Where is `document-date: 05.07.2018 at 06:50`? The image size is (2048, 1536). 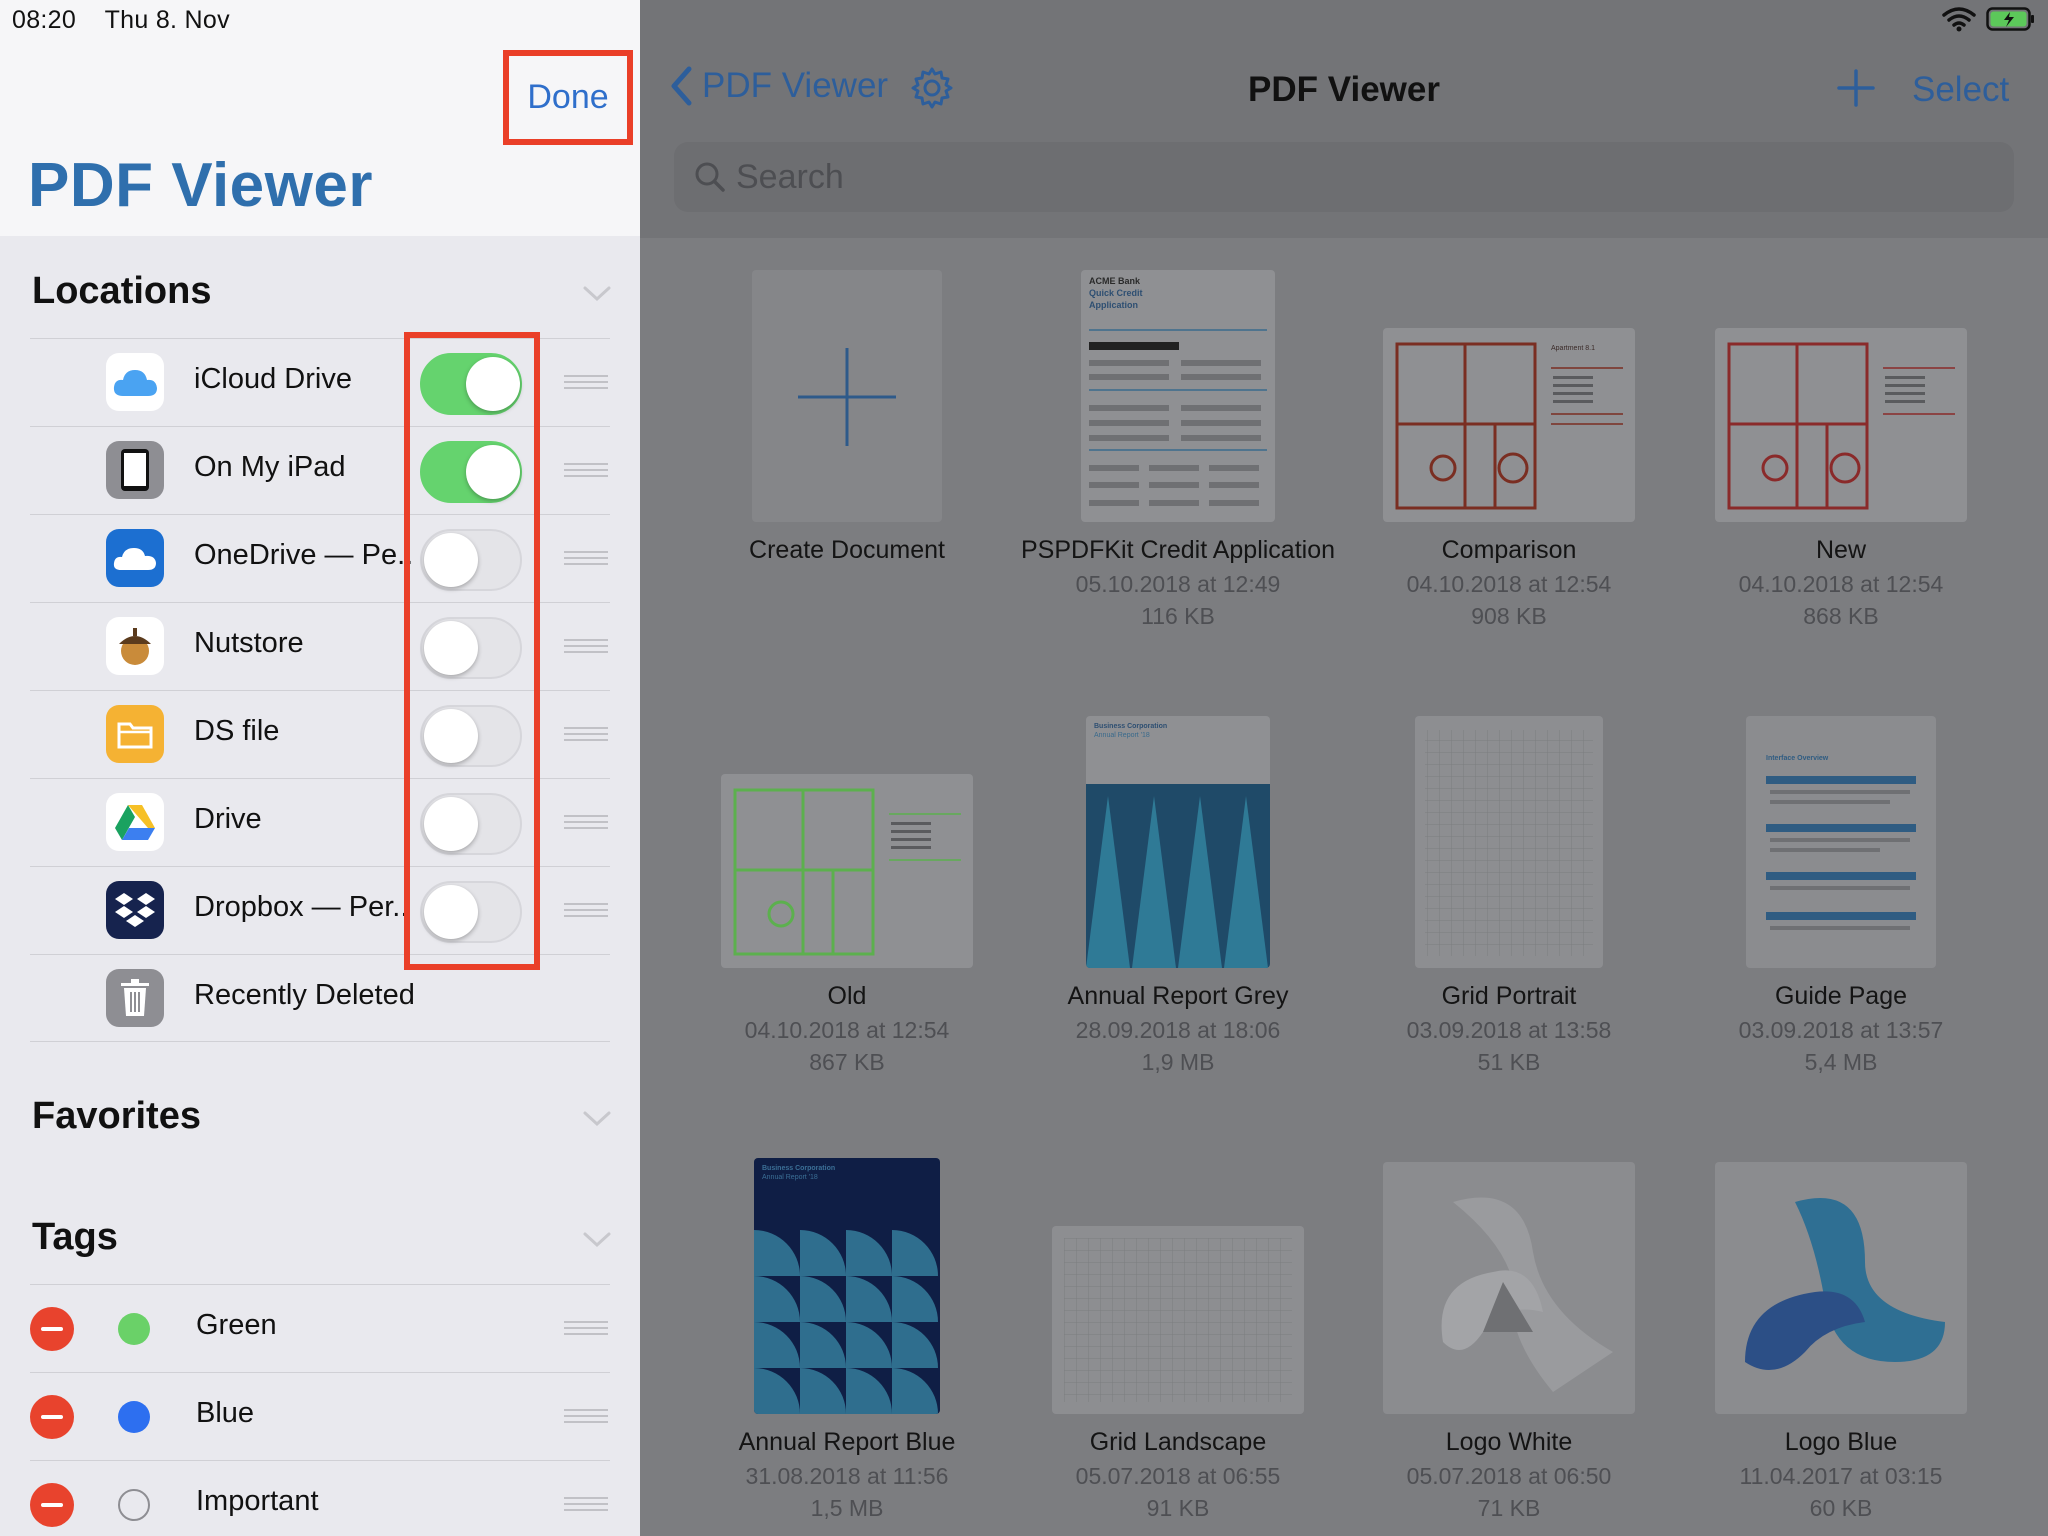
document-date: 05.07.2018 at 06:50 is located at coordinates (1509, 1476).